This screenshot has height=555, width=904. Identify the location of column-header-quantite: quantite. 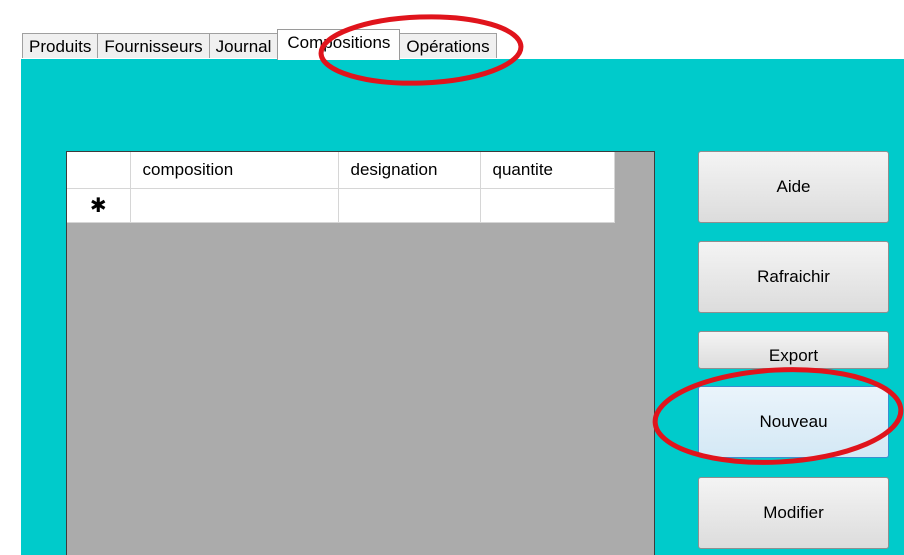
(547, 170).